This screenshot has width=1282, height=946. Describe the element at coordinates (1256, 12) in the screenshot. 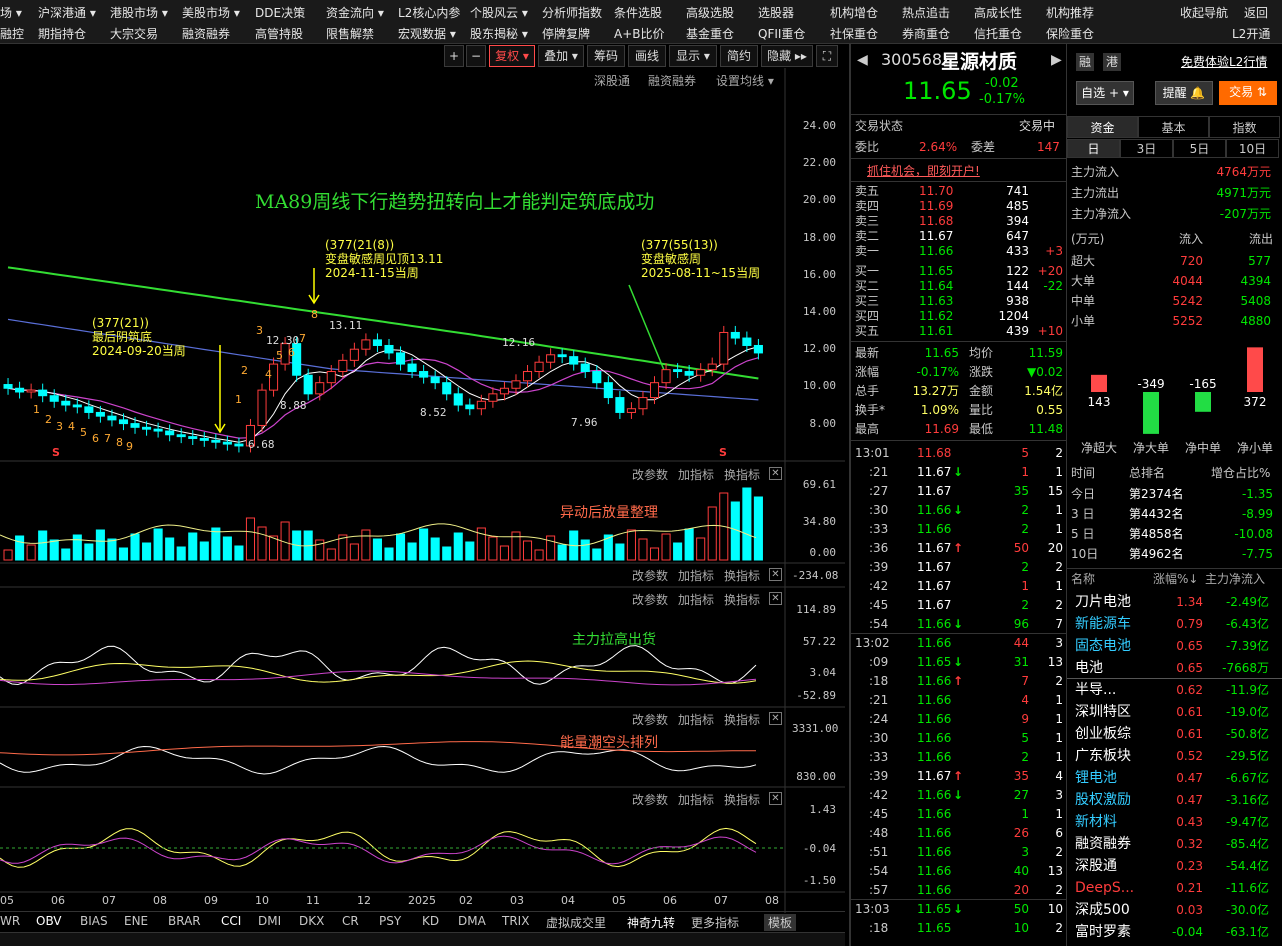

I see `menu-item-top: 返回` at that location.